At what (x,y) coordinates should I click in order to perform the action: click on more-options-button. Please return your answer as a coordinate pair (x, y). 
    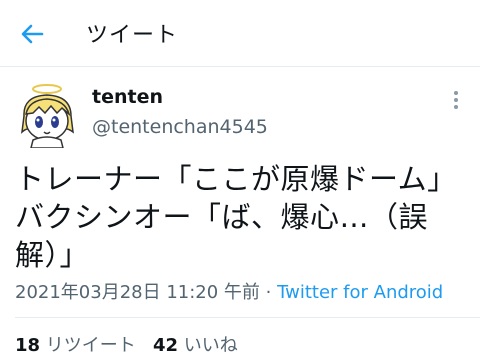
    Looking at the image, I should click on (456, 100).